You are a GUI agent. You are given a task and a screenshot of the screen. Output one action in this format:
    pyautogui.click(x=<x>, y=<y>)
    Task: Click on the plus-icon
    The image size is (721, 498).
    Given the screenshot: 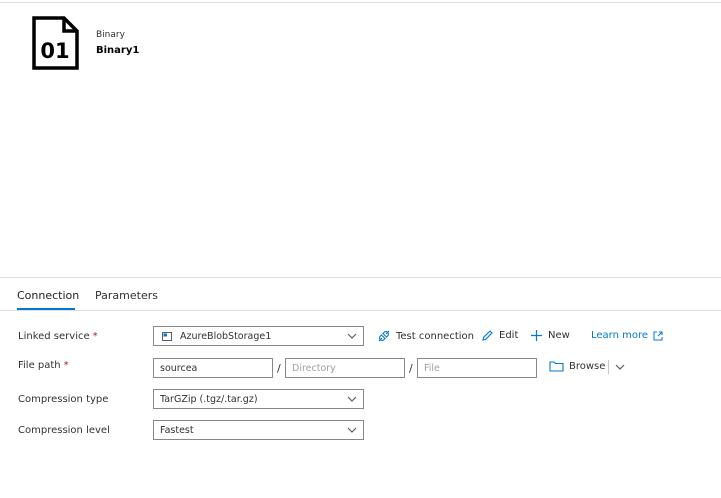 What is the action you would take?
    pyautogui.click(x=536, y=335)
    